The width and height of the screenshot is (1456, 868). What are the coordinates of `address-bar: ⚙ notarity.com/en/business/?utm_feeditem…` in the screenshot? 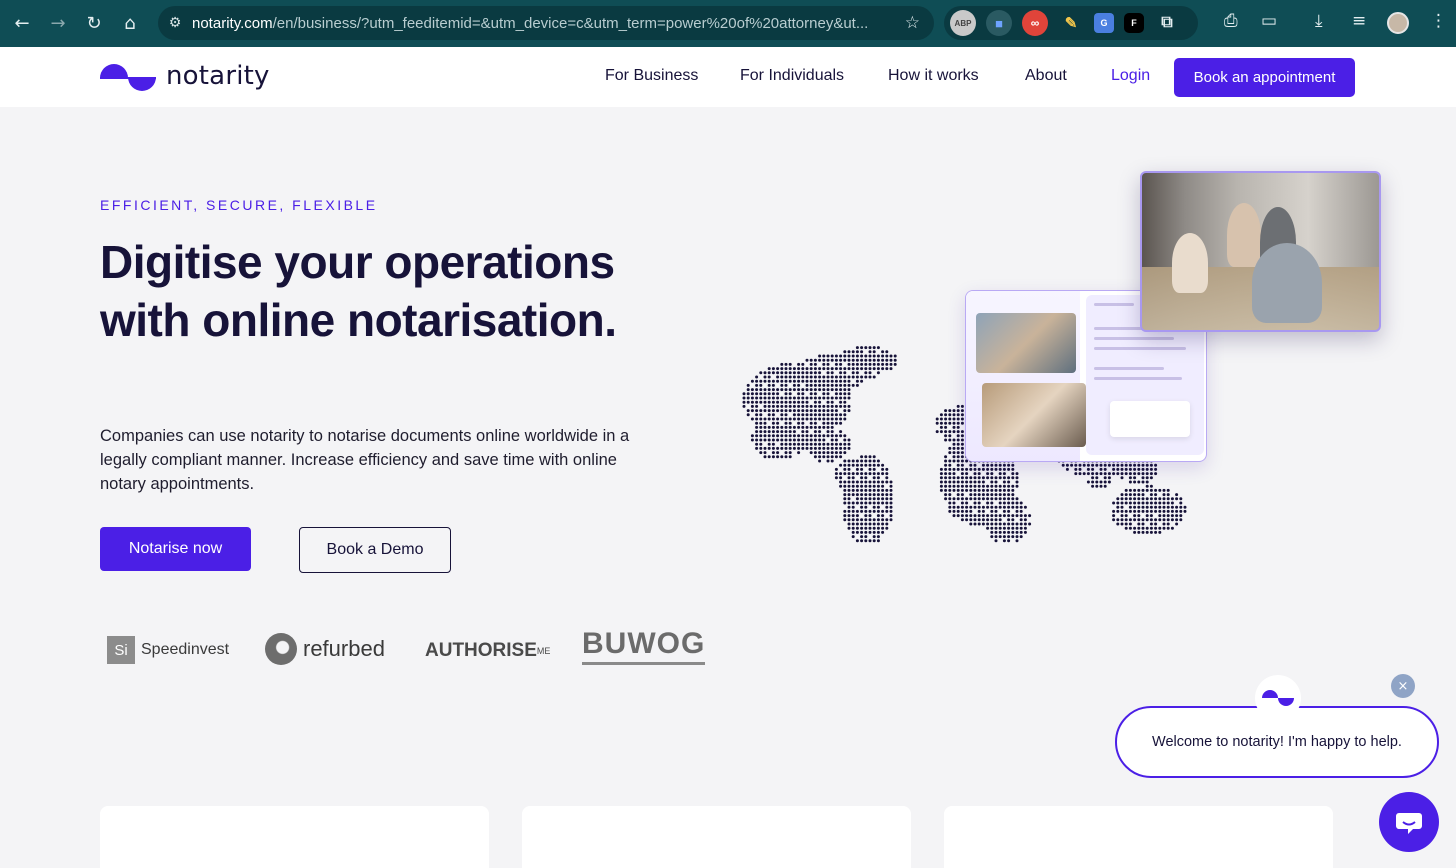 It's located at (546, 23).